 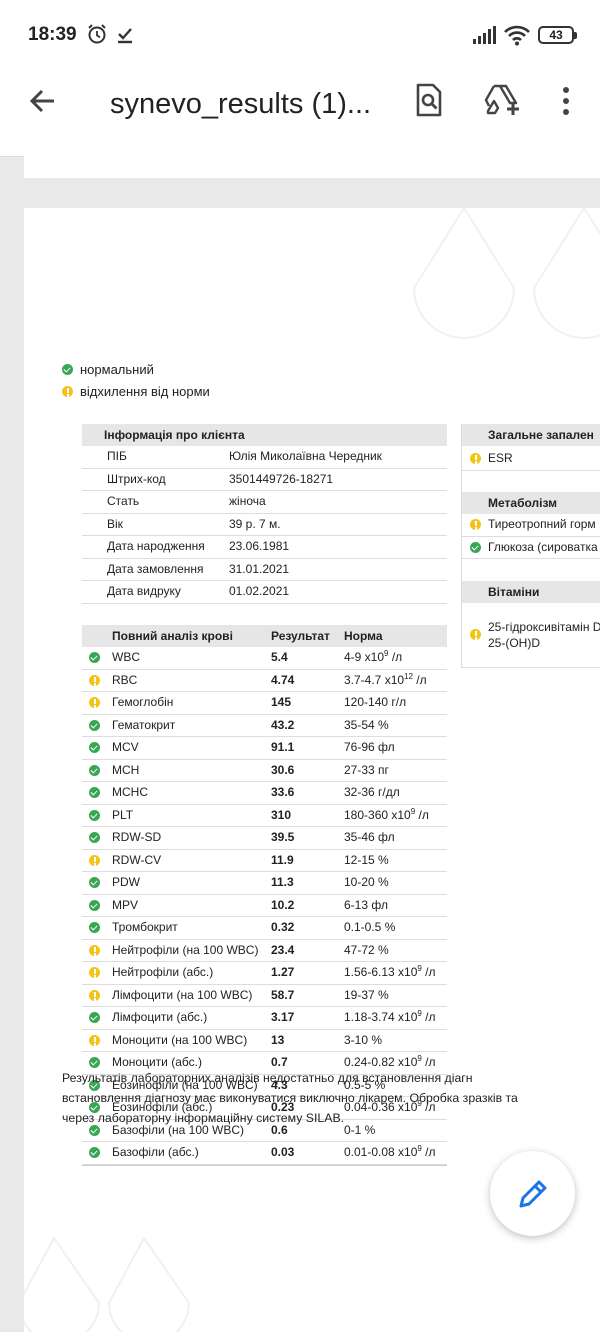 What do you see at coordinates (429, 100) in the screenshot?
I see `search-document-icon` at bounding box center [429, 100].